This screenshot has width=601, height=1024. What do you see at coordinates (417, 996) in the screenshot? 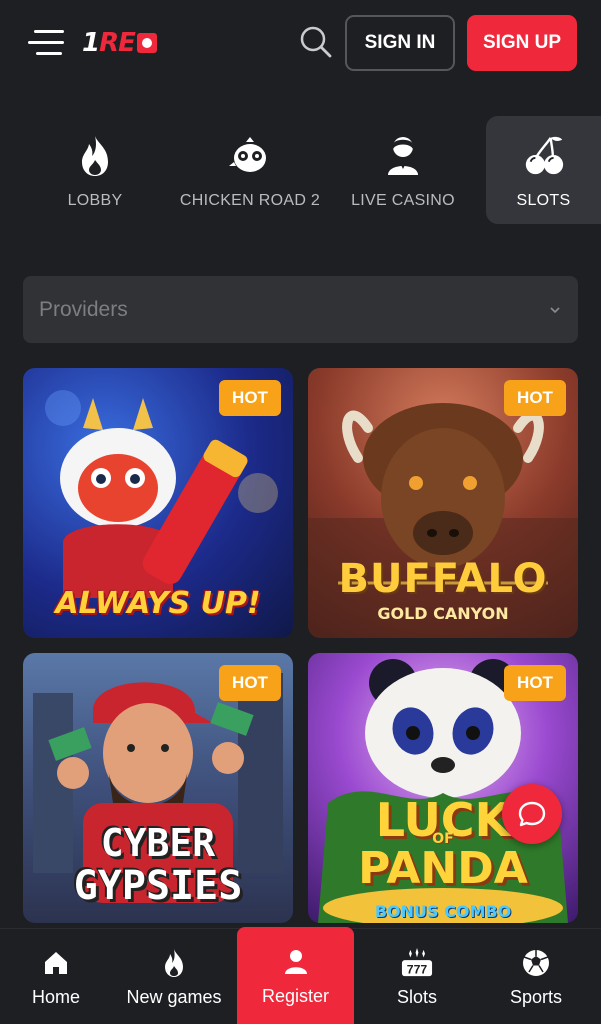
I see `nav-slots-label: Slots` at bounding box center [417, 996].